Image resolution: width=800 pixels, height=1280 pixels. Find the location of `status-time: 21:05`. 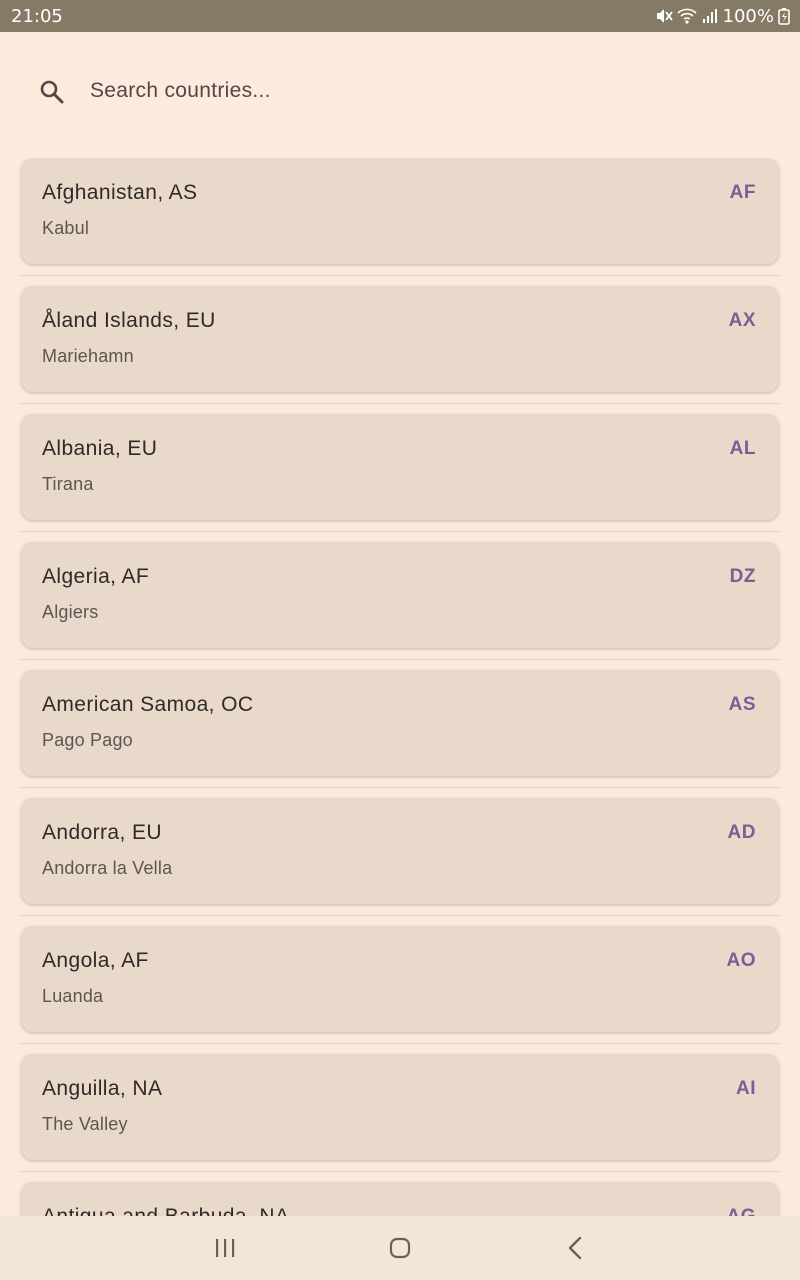

status-time: 21:05 is located at coordinates (37, 16).